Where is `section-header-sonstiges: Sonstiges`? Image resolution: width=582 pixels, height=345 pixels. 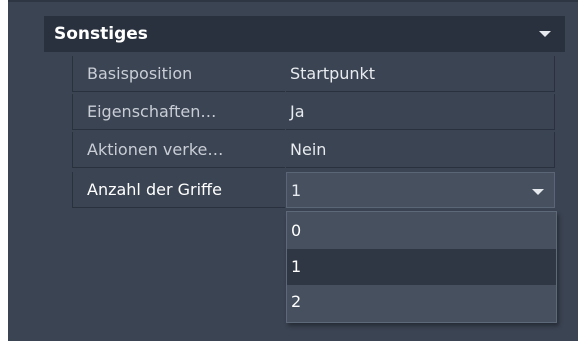 section-header-sonstiges: Sonstiges is located at coordinates (304, 34).